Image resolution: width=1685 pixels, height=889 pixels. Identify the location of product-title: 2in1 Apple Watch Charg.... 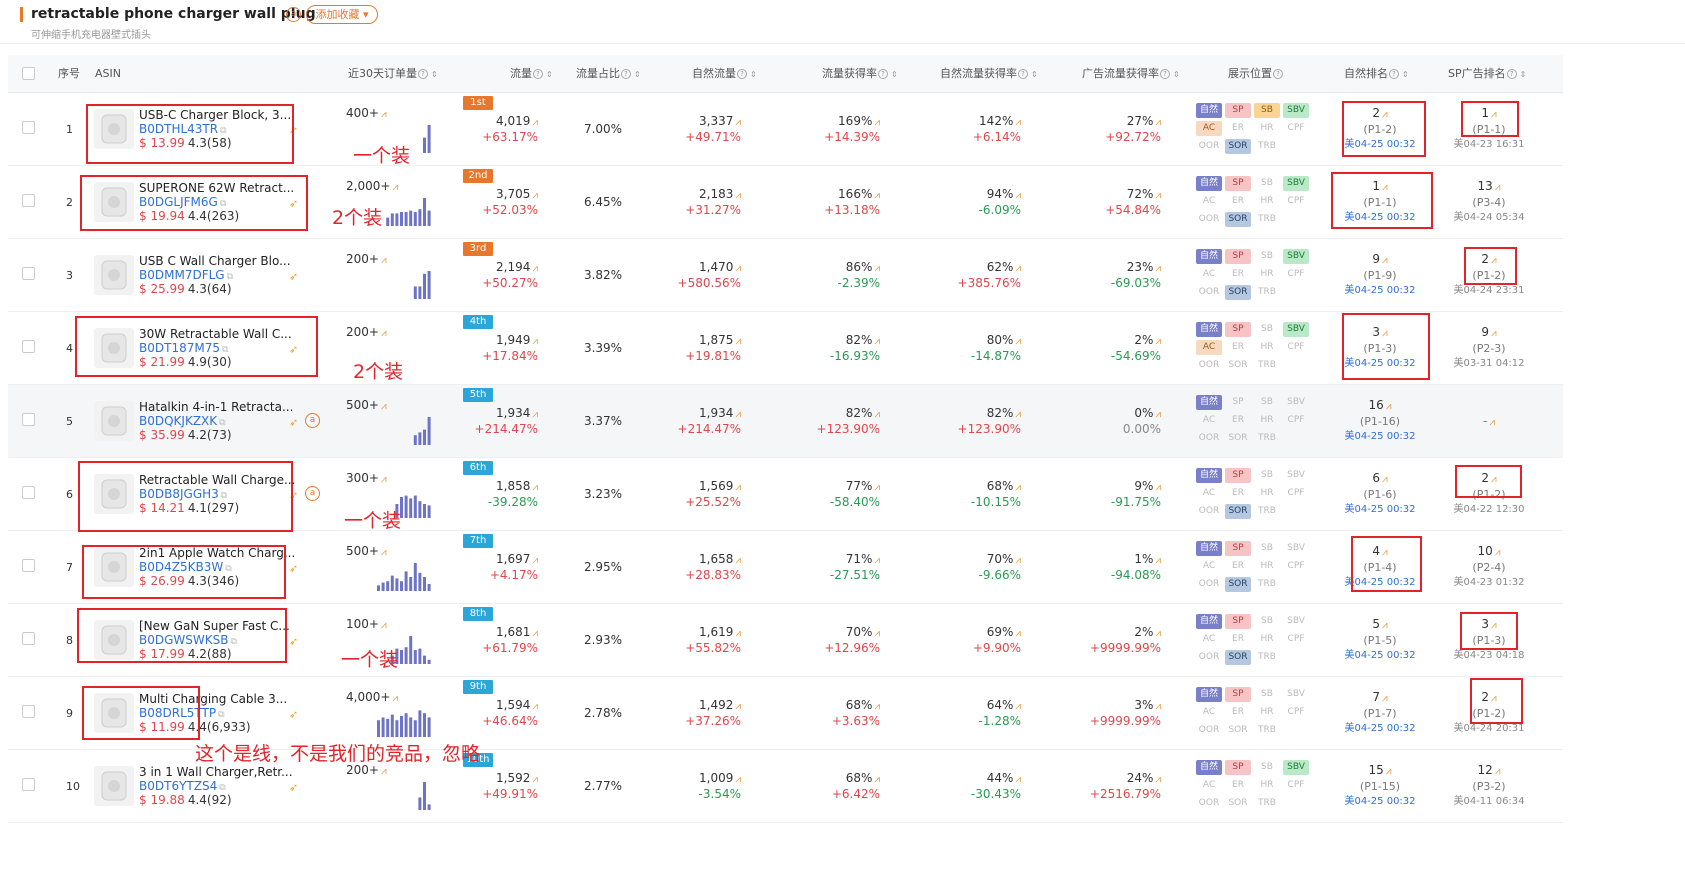
(219, 553).